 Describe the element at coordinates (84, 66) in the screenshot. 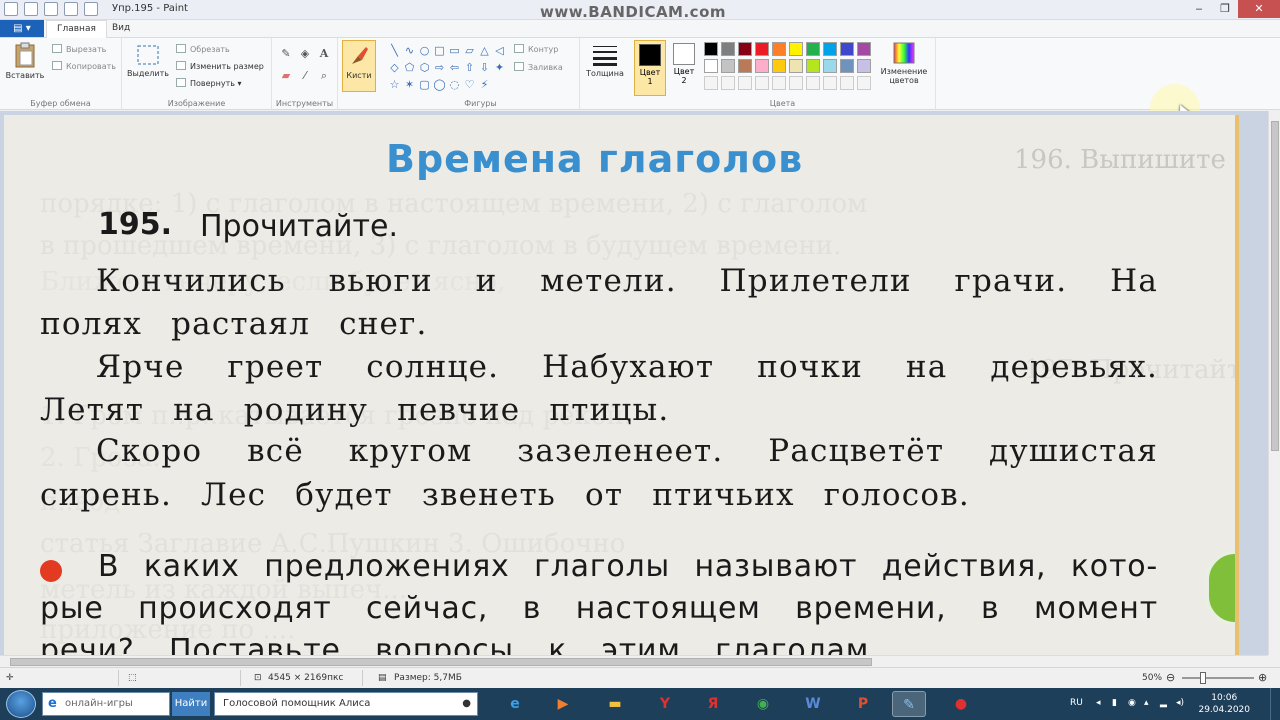

I see `copy-button: Копировать` at that location.